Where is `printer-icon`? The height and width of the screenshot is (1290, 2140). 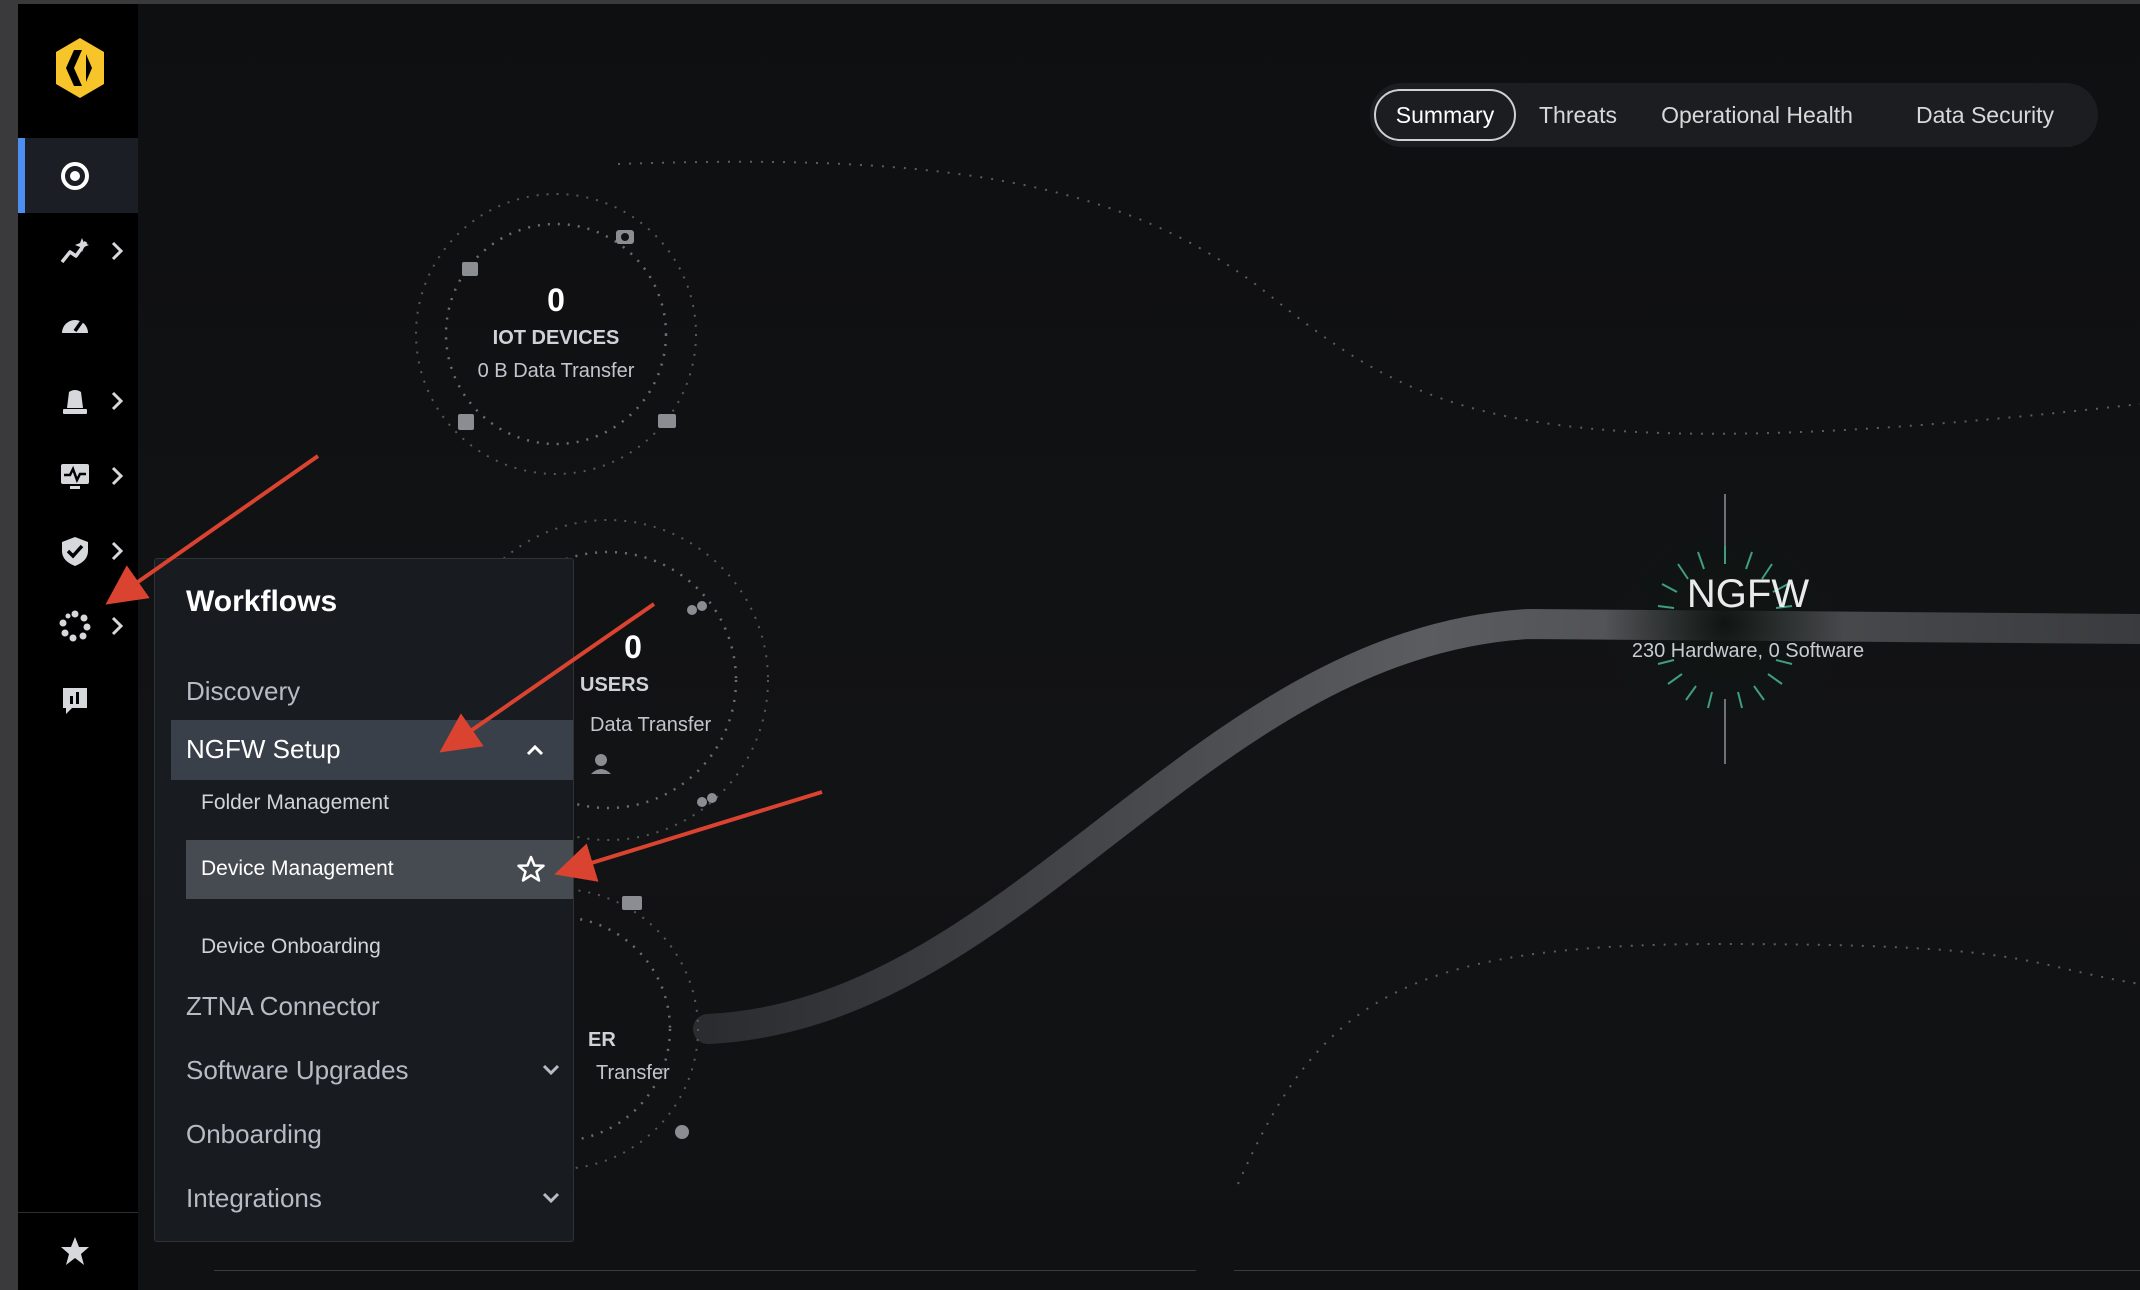
printer-icon is located at coordinates (470, 269).